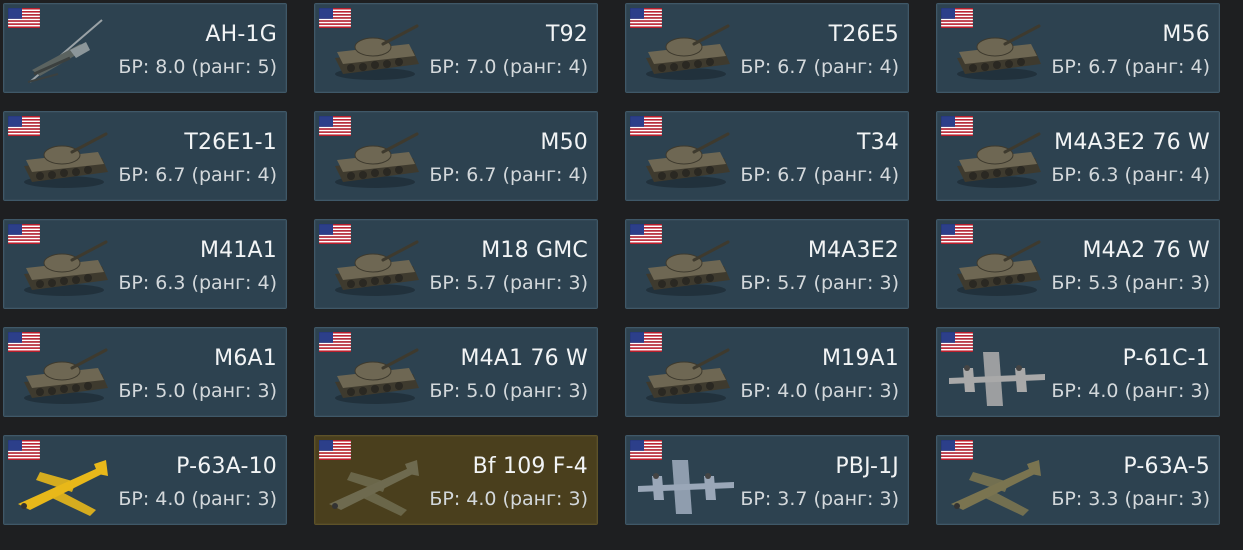  What do you see at coordinates (534, 250) in the screenshot?
I see `vehicle-name: M18 GMC` at bounding box center [534, 250].